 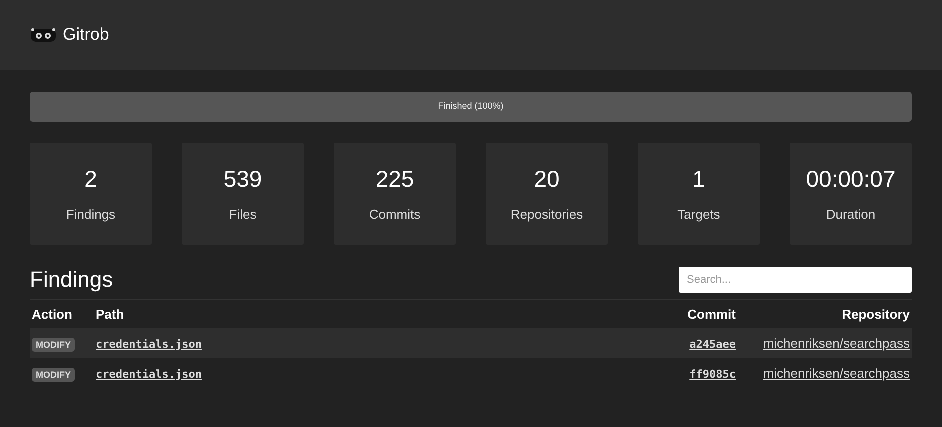 I want to click on stat-value: 1, so click(x=699, y=179).